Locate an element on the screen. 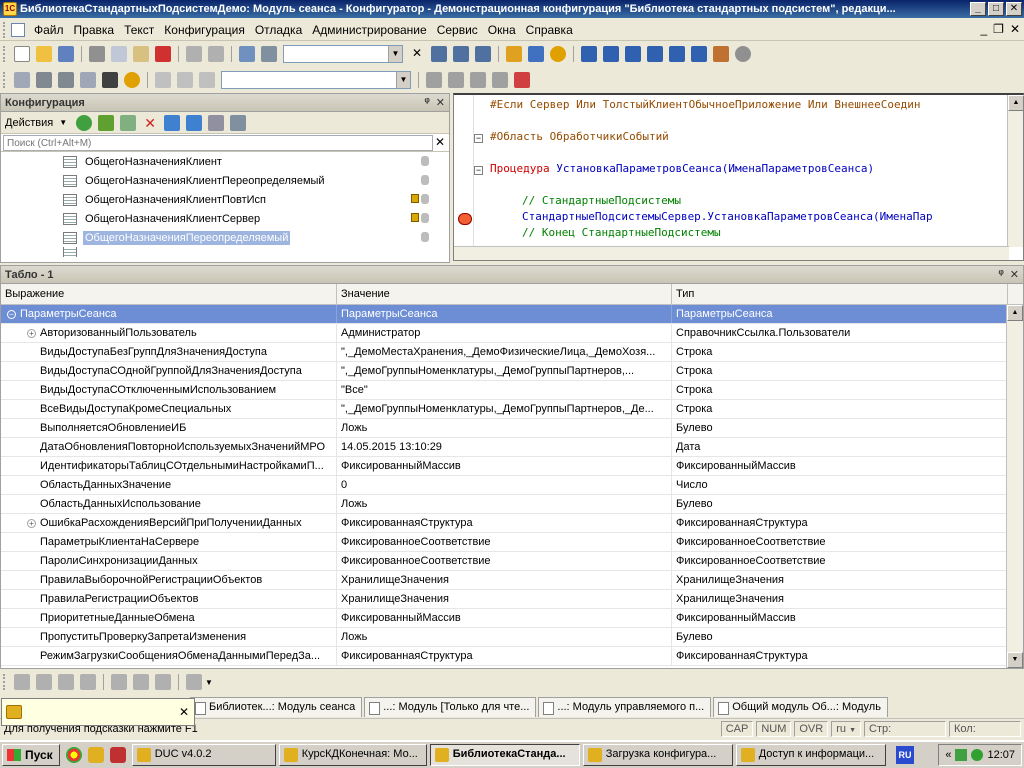  tree-item: ОбщегоНазначенияКлиент is located at coordinates (225, 161).